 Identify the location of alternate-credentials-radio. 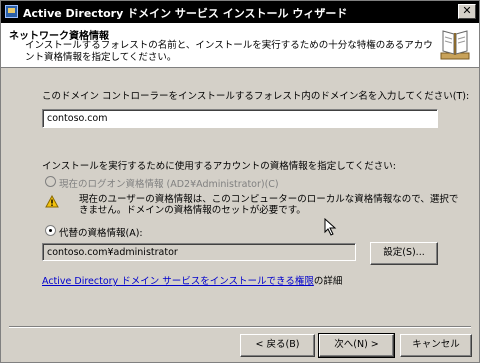
(50, 230).